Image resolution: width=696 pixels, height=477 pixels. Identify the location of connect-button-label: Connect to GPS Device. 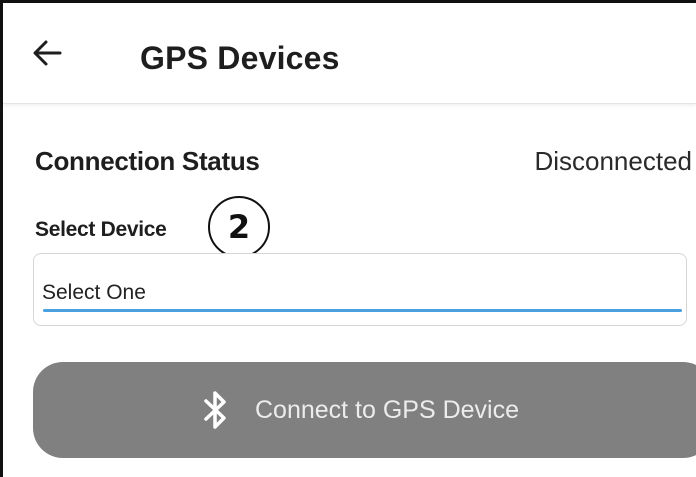
(386, 410).